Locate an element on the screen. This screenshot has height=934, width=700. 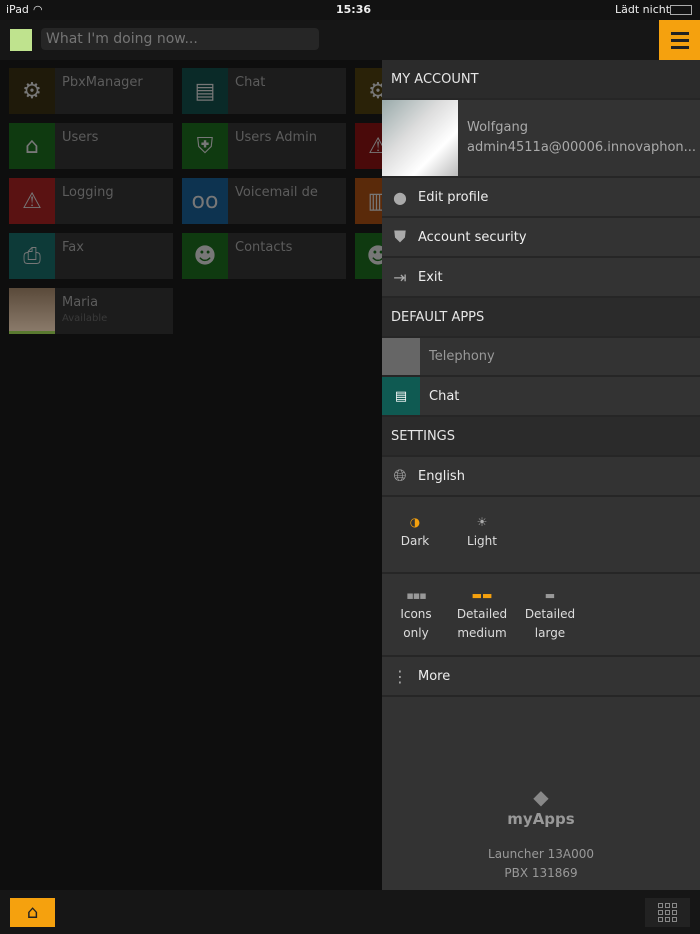
section-default-apps: DEFAULT APPS is located at coordinates (541, 318).